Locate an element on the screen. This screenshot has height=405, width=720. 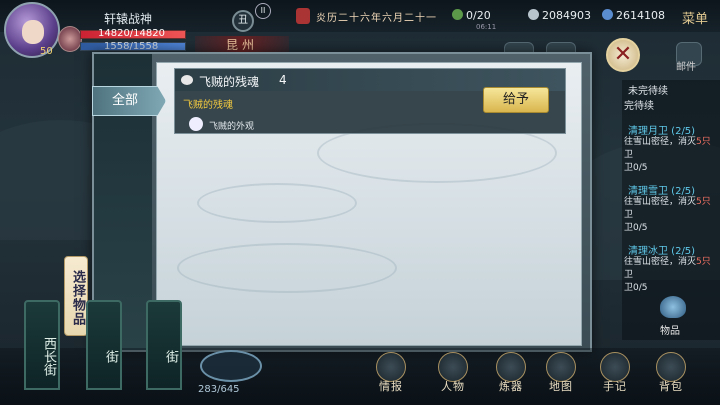
item-row: 飞贼的残魂 4 飞贼的残魂 飞贼的外观 给予 is located at coordinates (370, 101).